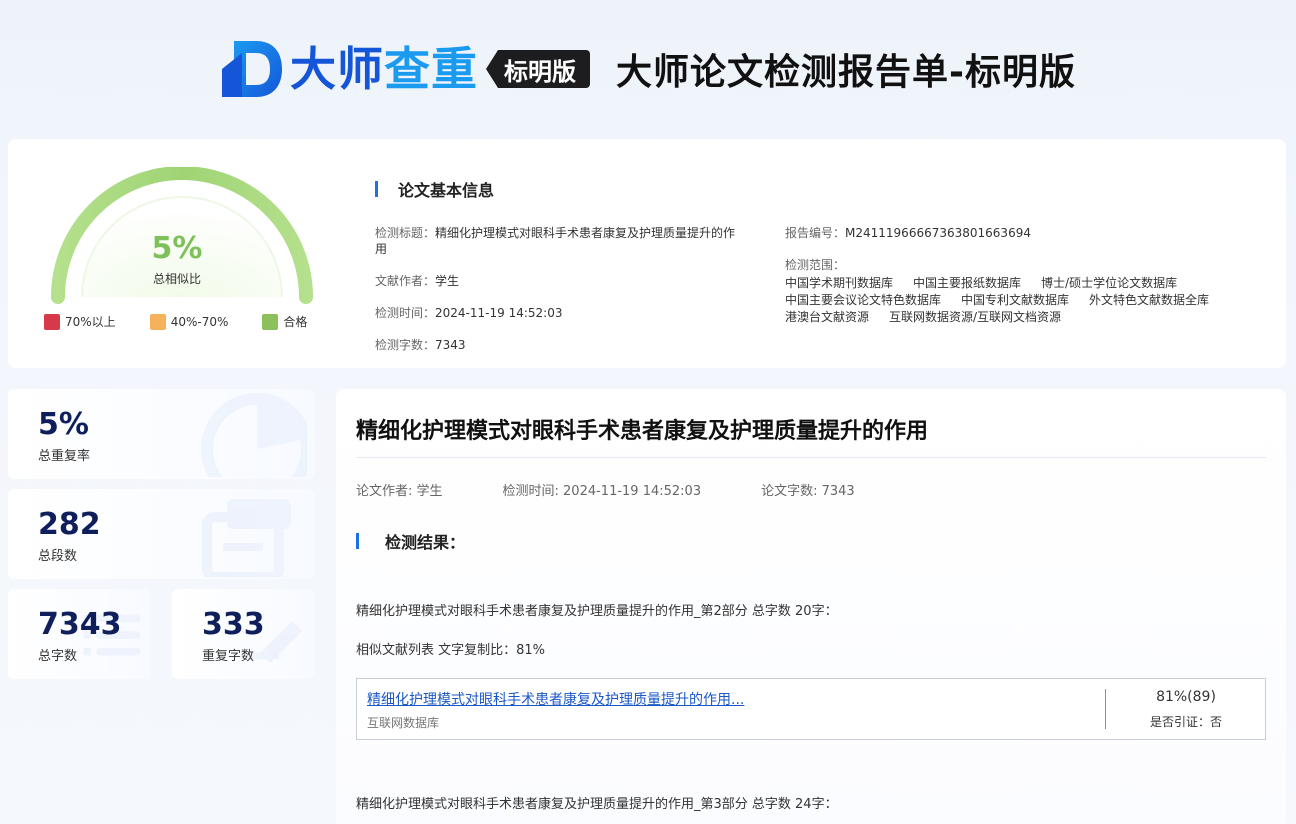 The image size is (1296, 824). What do you see at coordinates (431, 69) in the screenshot?
I see `brand-name-part2: 查重` at bounding box center [431, 69].